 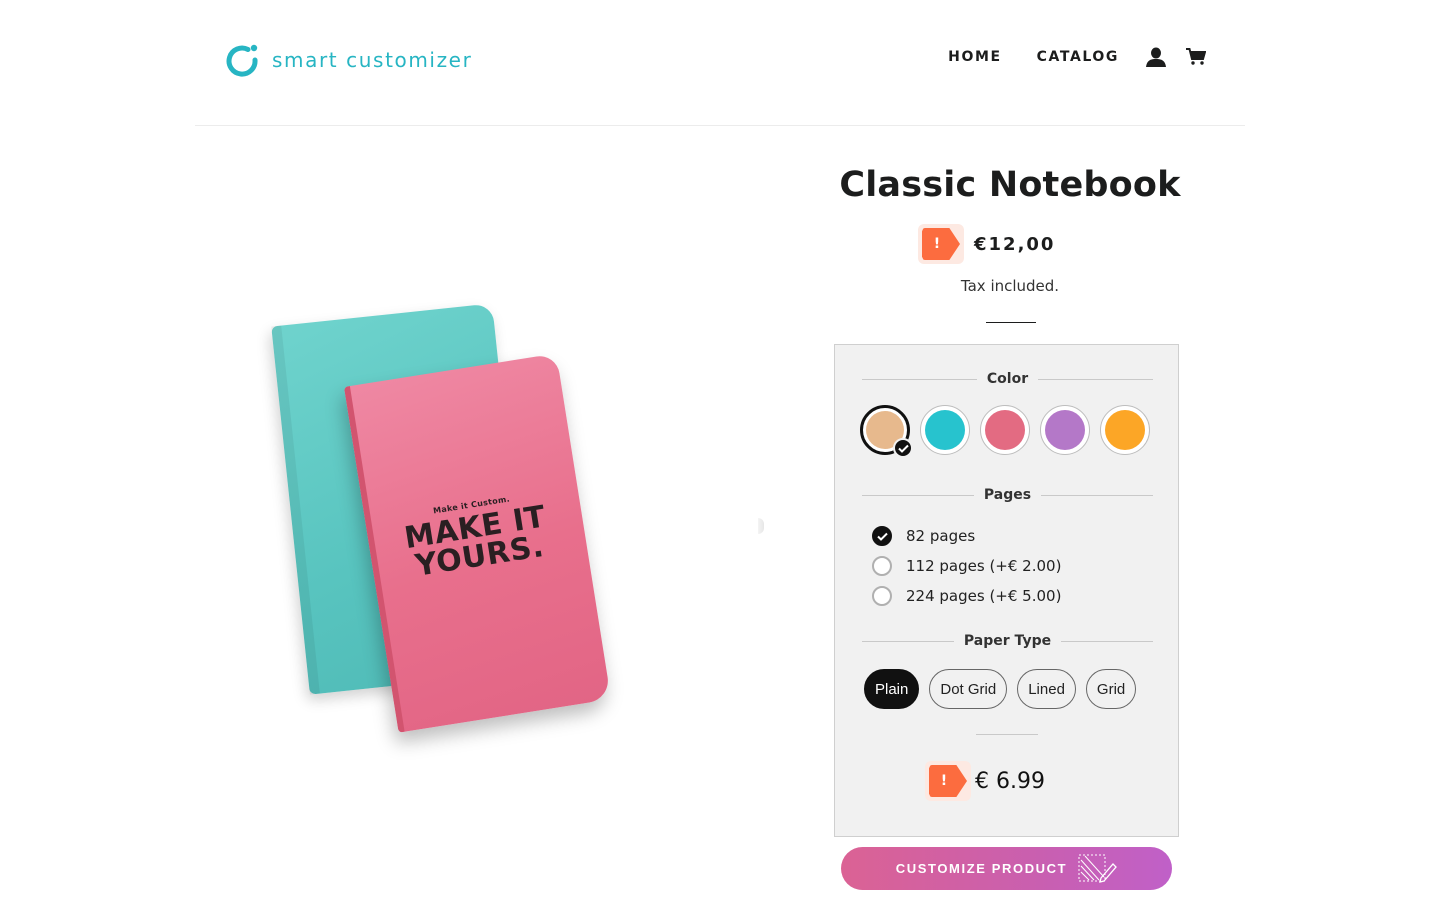 I want to click on pages-option-82: 82 pages, so click(x=966, y=536).